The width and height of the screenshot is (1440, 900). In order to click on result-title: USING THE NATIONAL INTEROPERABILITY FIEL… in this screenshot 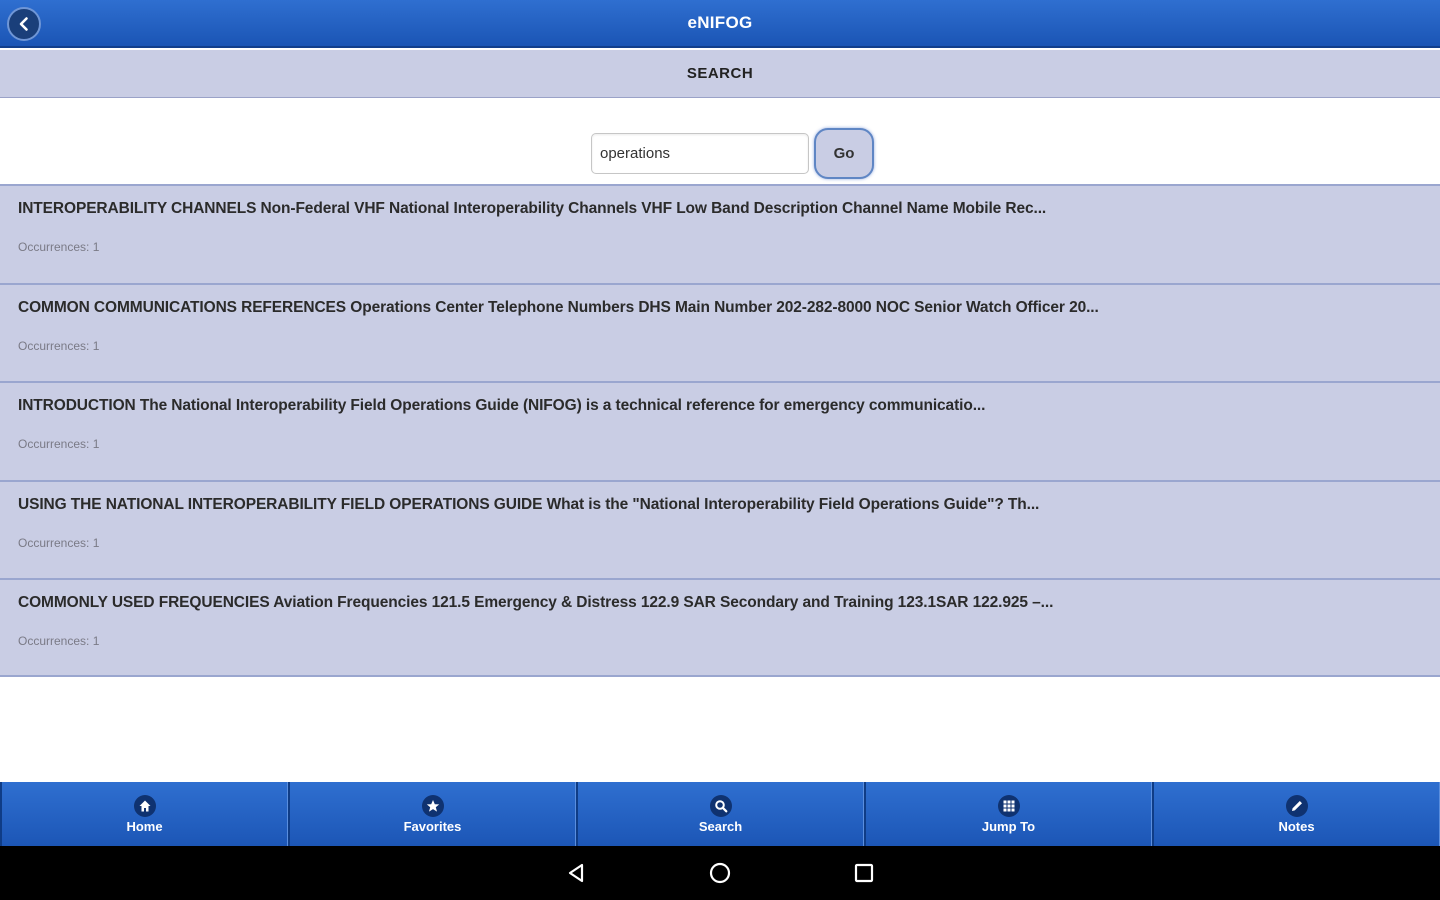, I will do `click(529, 504)`.